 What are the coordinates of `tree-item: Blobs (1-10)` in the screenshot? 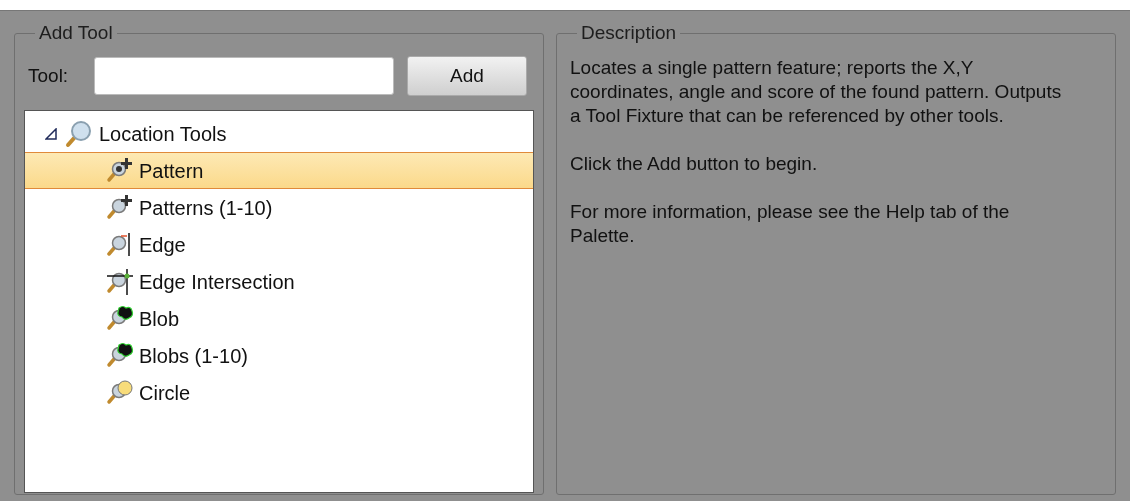 It's located at (279, 355).